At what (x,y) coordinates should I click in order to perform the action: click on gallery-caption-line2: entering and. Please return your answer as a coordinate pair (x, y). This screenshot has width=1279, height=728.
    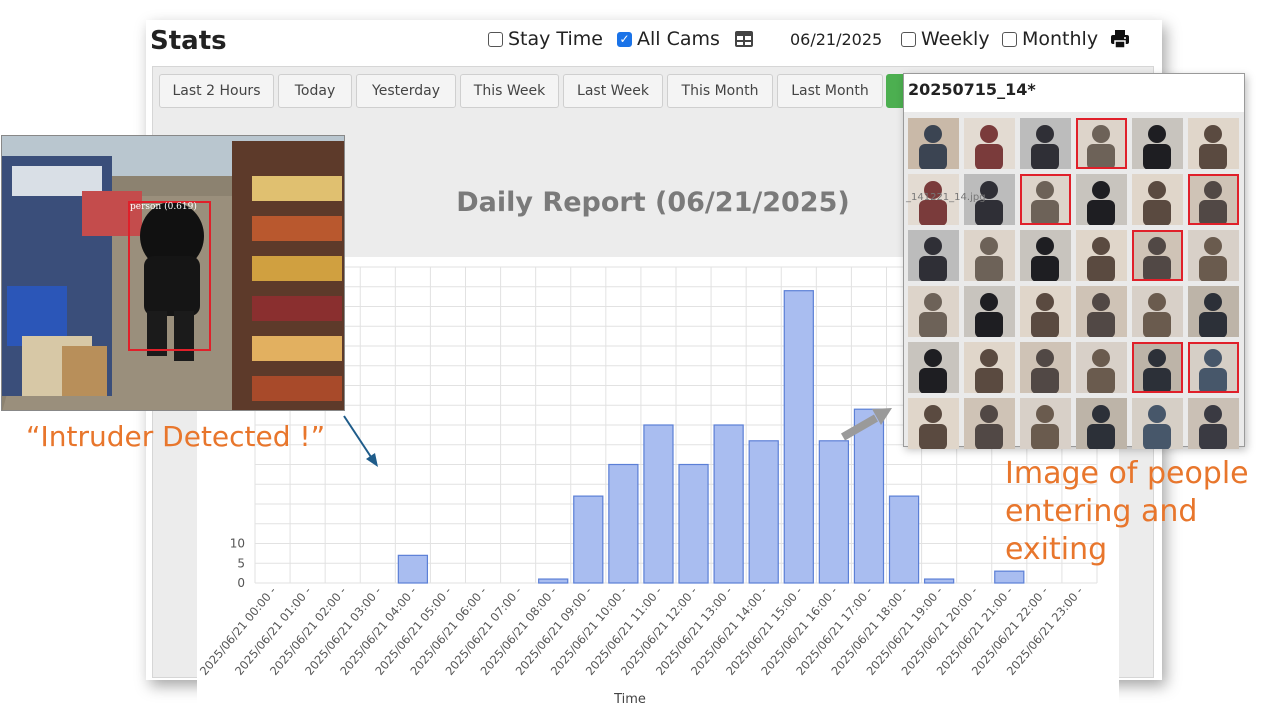
    Looking at the image, I should click on (1101, 511).